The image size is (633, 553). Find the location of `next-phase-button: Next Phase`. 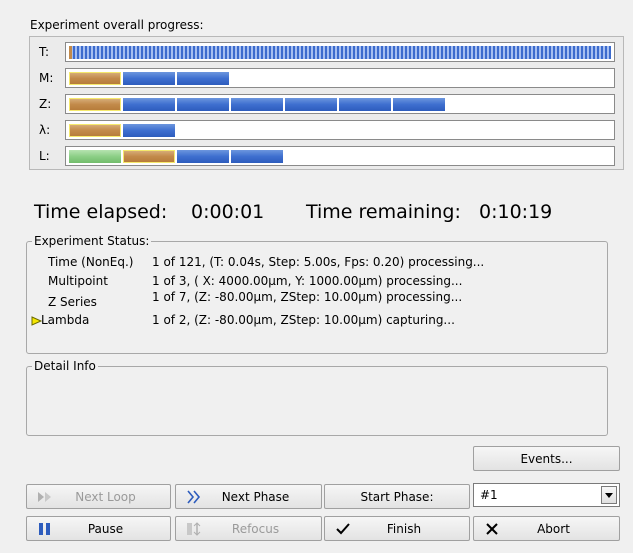

next-phase-button: Next Phase is located at coordinates (248, 496).